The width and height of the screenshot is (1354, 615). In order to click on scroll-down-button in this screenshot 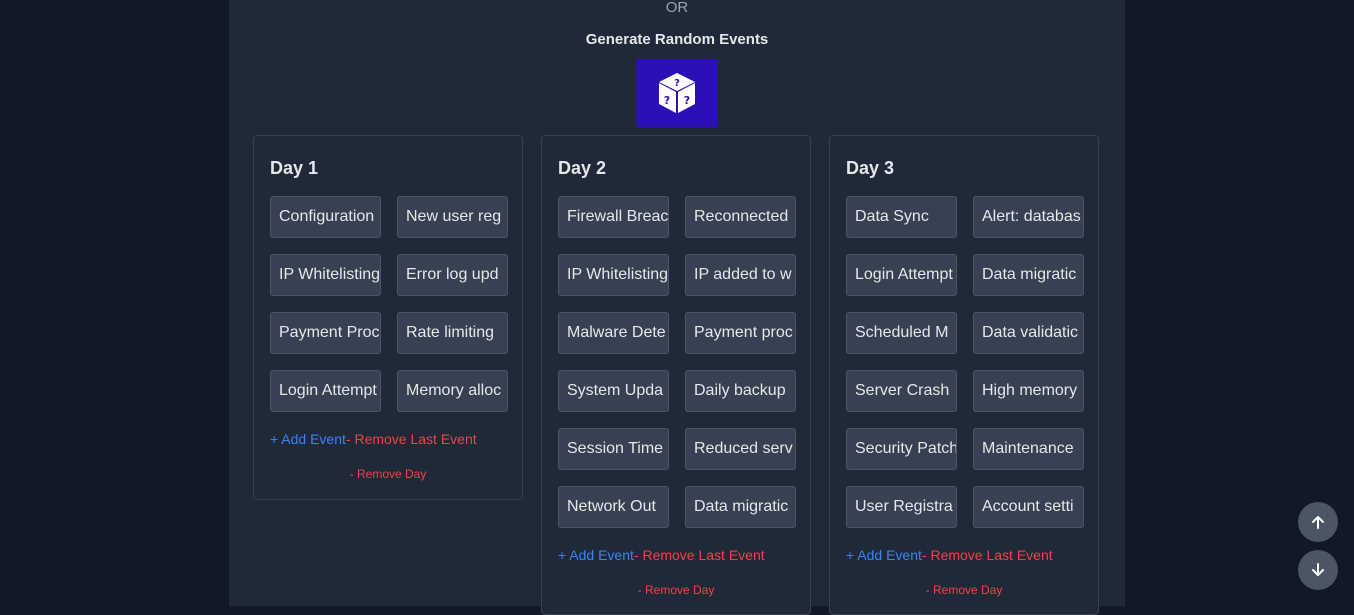, I will do `click(1318, 570)`.